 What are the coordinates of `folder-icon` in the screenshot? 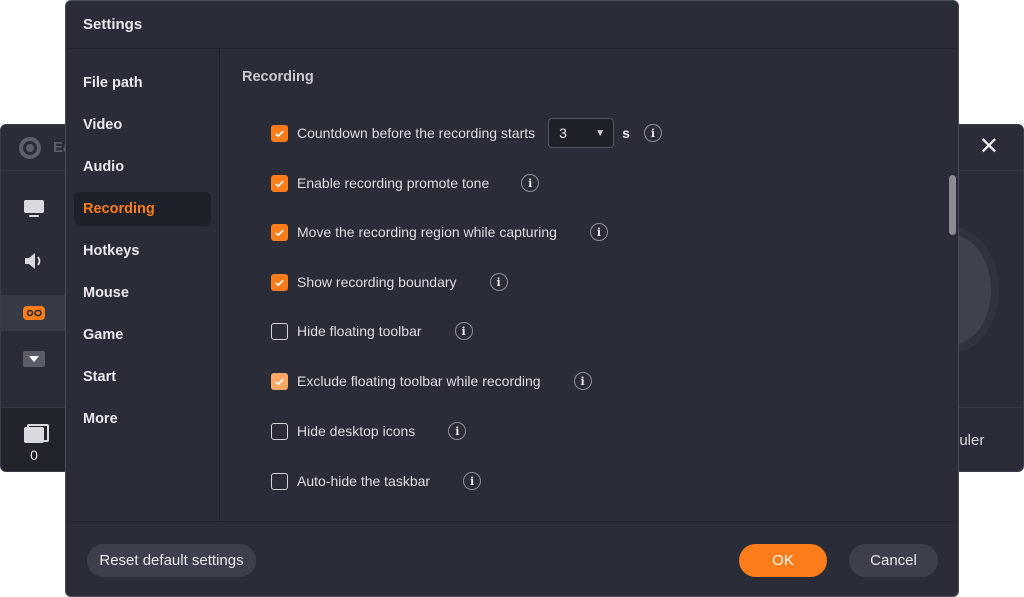 It's located at (36, 433).